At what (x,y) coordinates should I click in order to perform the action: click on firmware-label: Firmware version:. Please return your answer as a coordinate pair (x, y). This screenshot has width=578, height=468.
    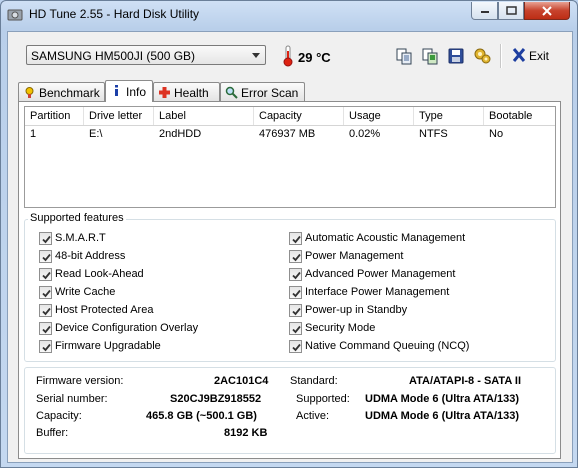
    Looking at the image, I should click on (80, 381).